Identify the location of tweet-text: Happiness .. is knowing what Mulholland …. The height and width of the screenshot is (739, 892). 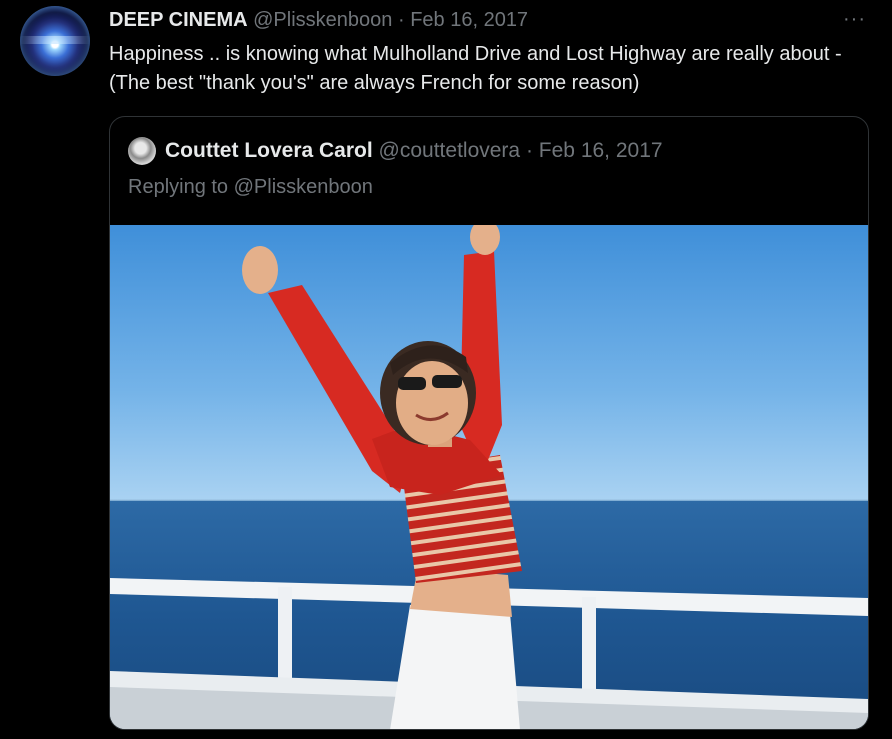
(475, 68).